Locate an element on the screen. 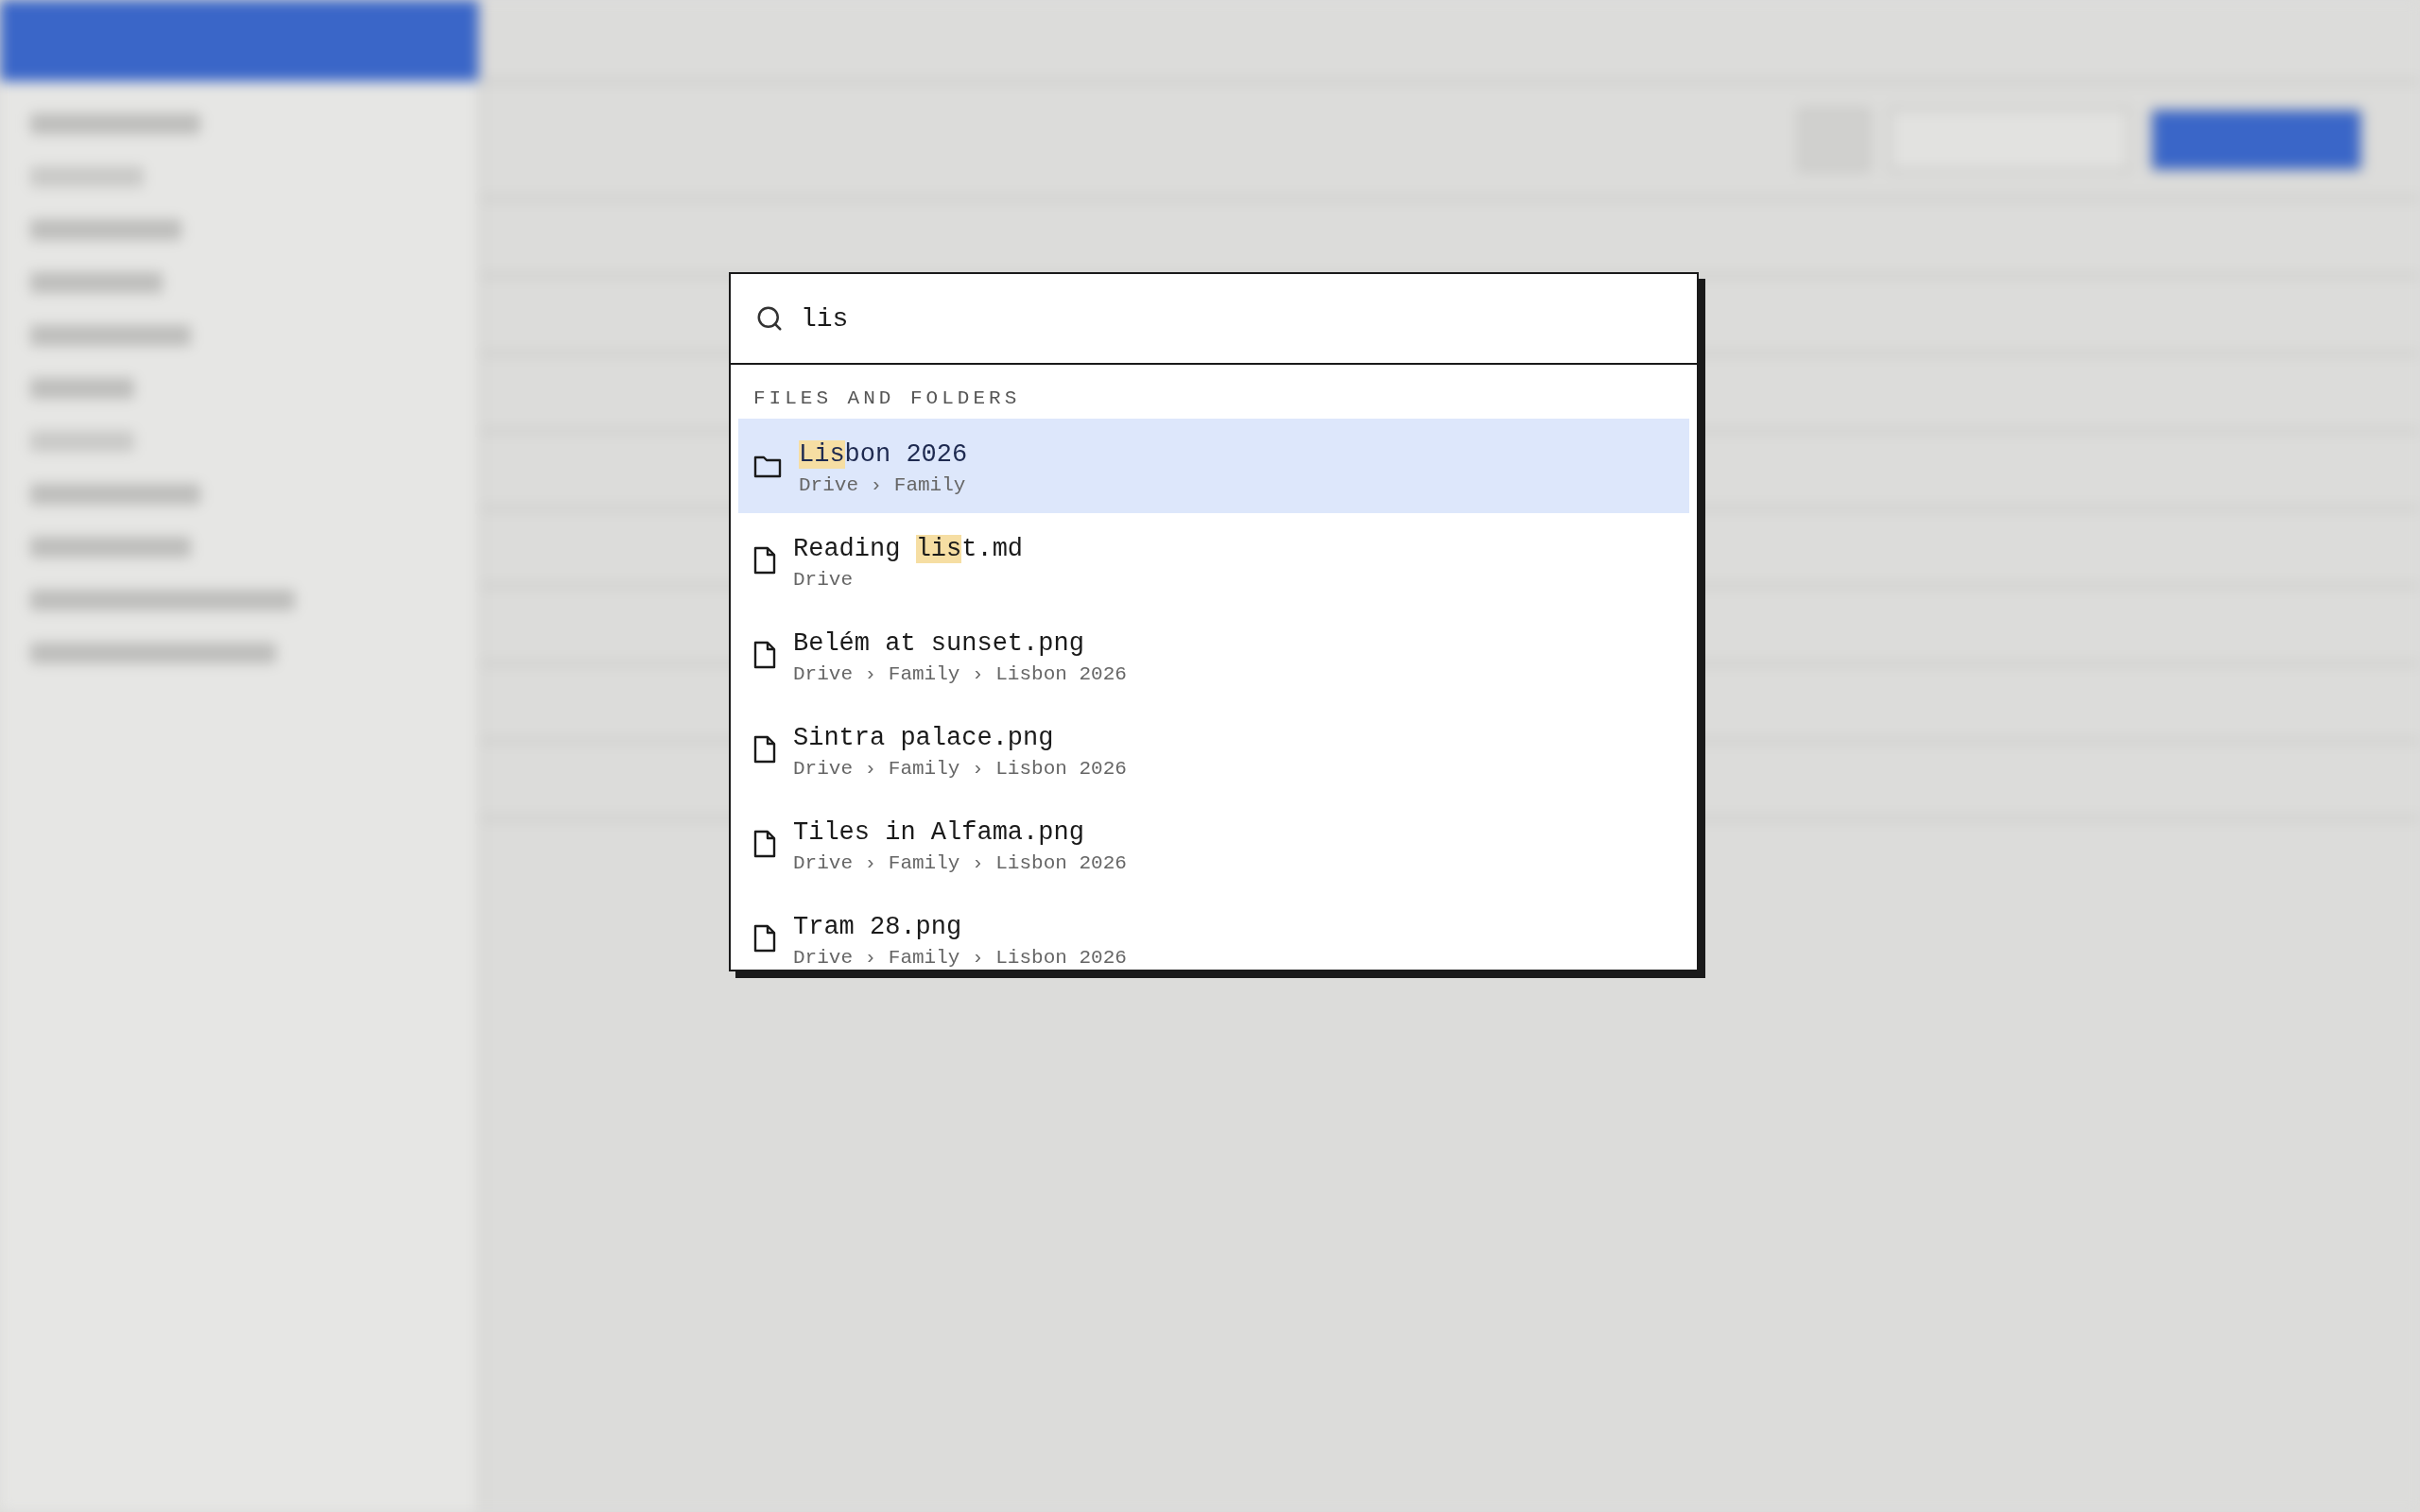  folder-icon is located at coordinates (767, 466).